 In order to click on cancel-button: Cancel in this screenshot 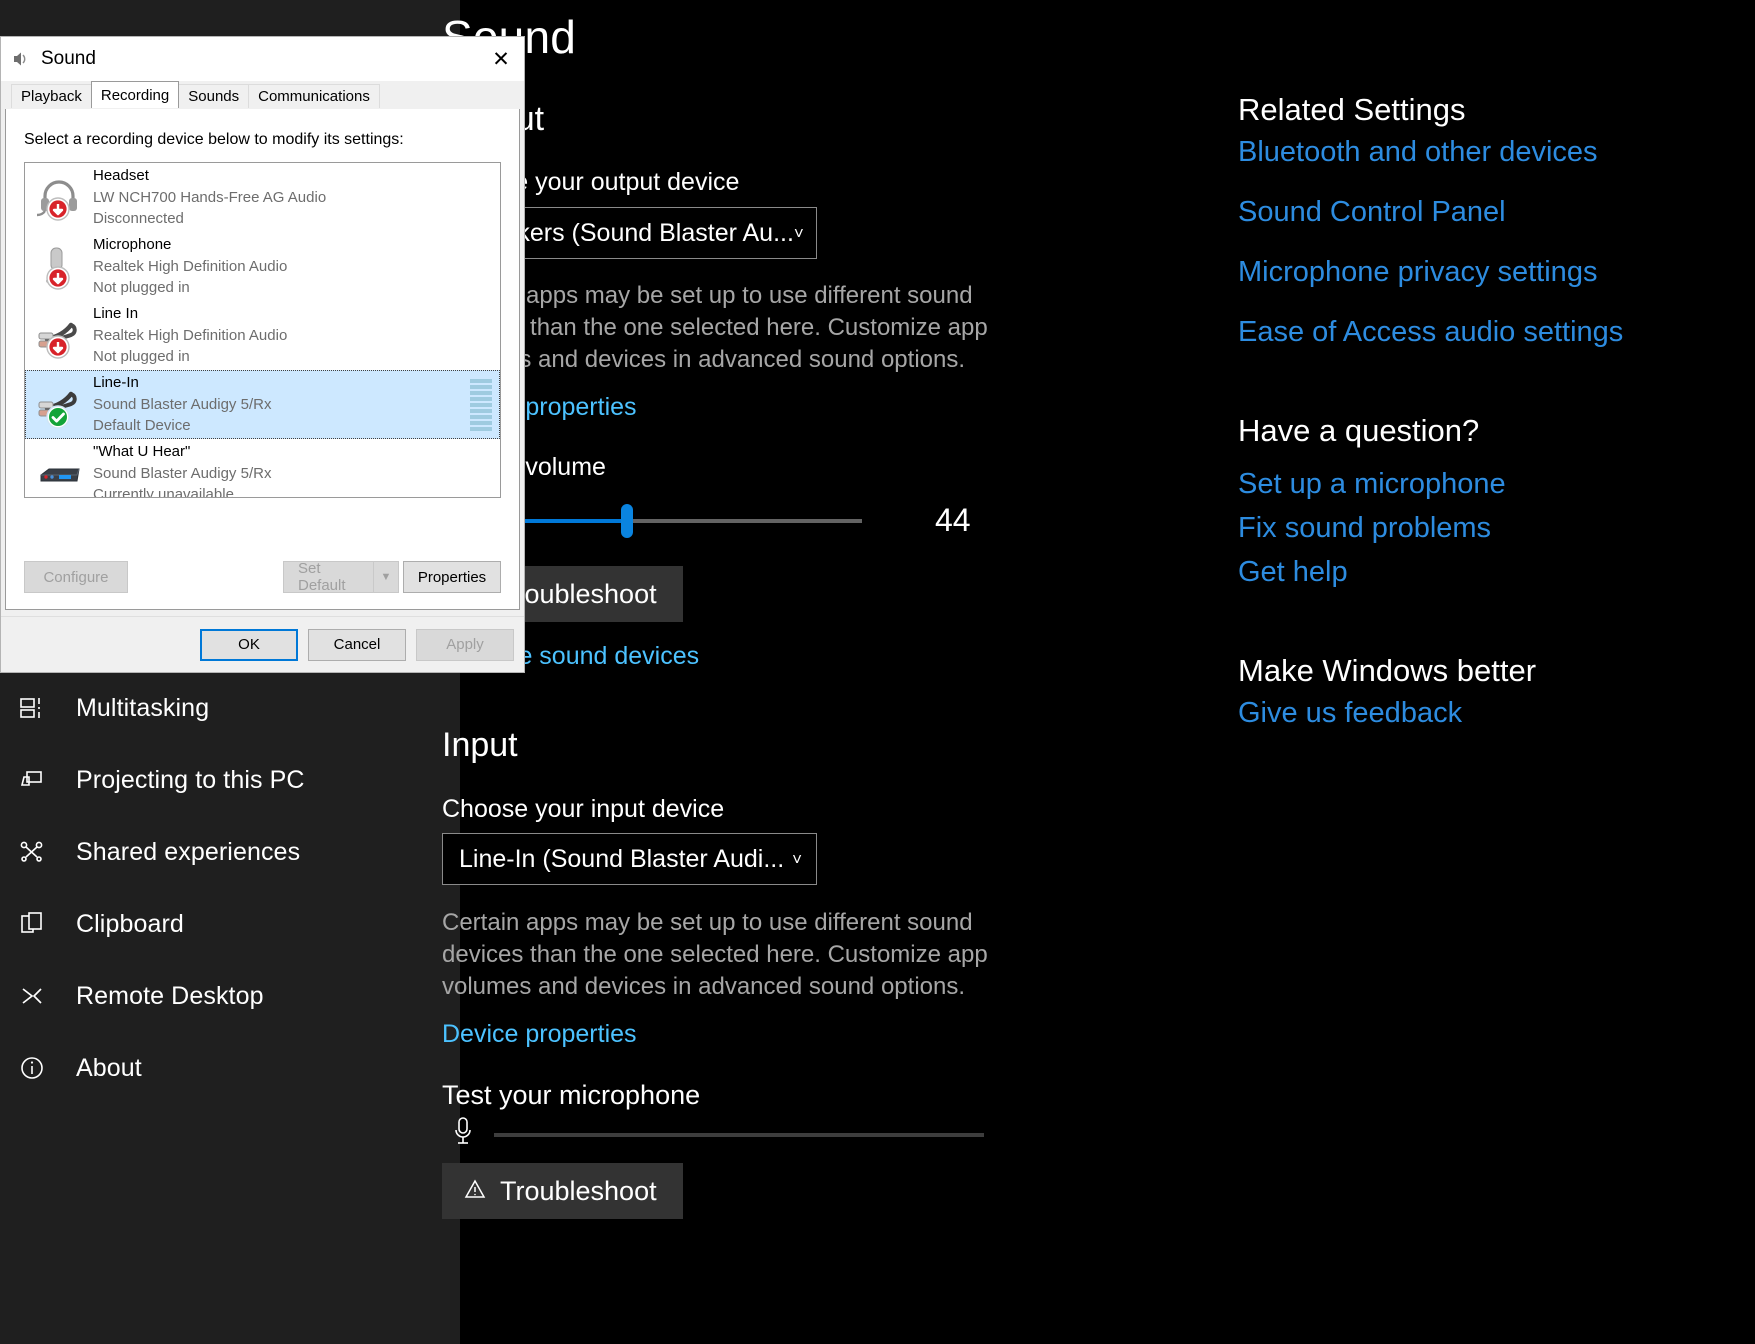, I will do `click(357, 644)`.